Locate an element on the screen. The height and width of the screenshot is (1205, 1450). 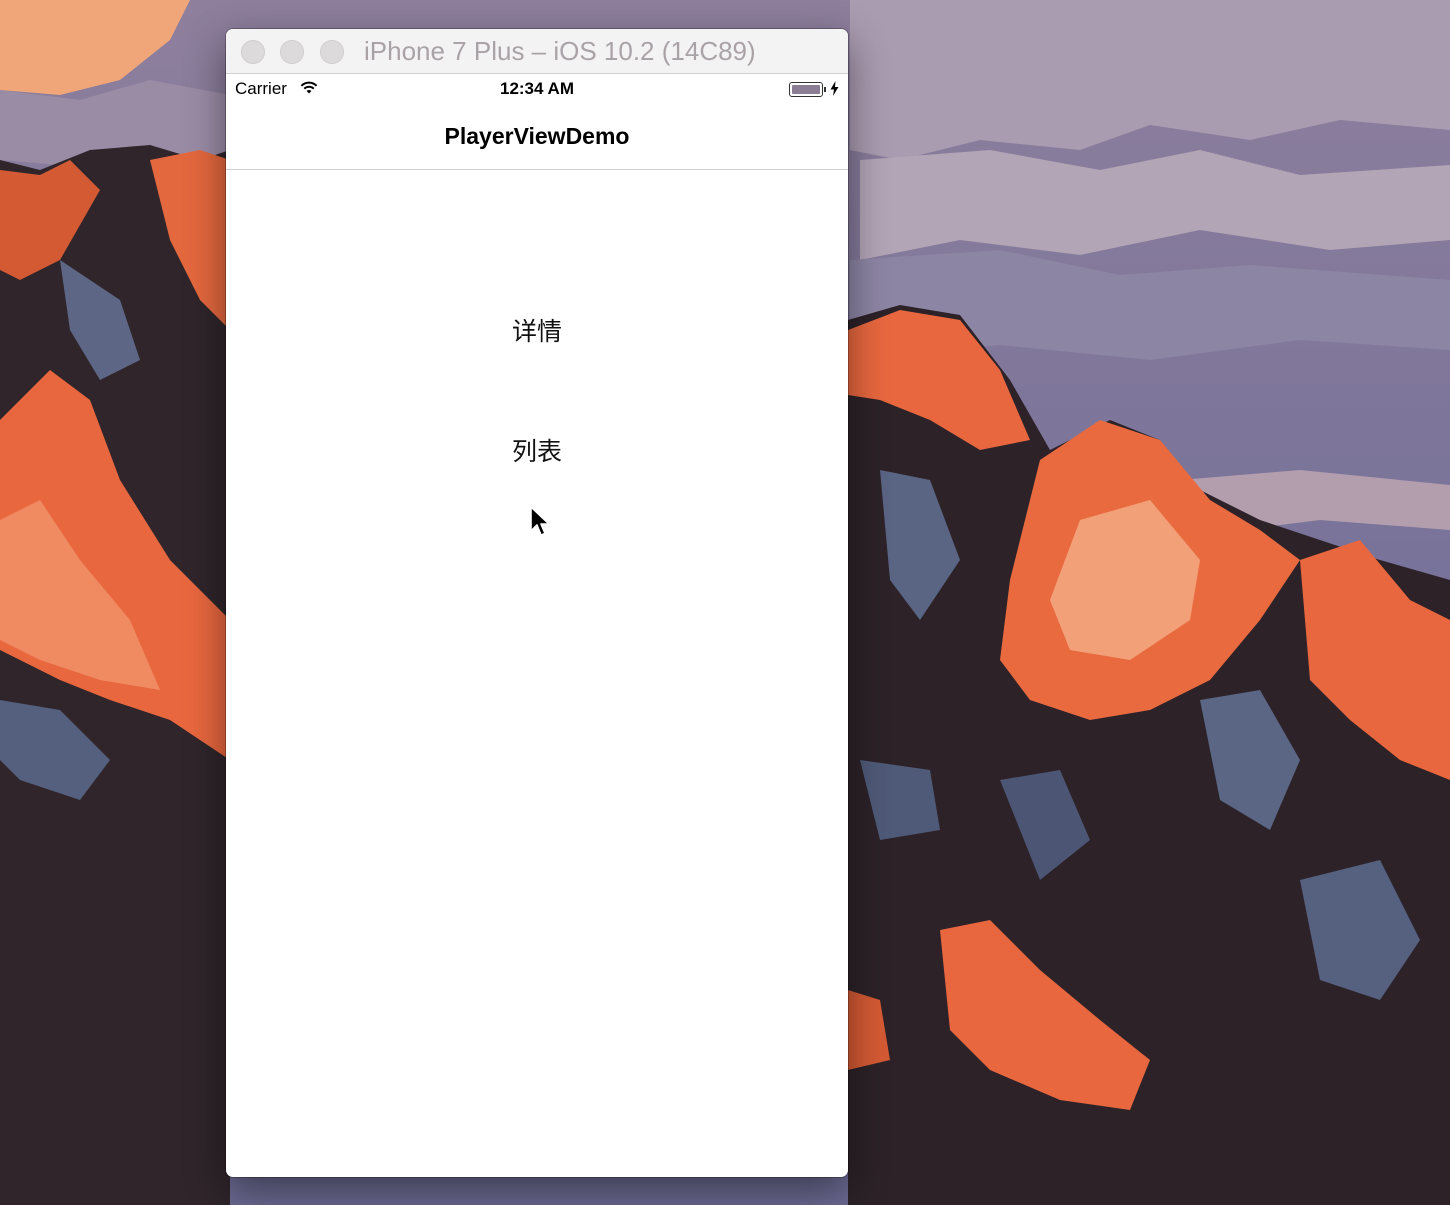
nav-title: PlayerViewDemo is located at coordinates (537, 136).